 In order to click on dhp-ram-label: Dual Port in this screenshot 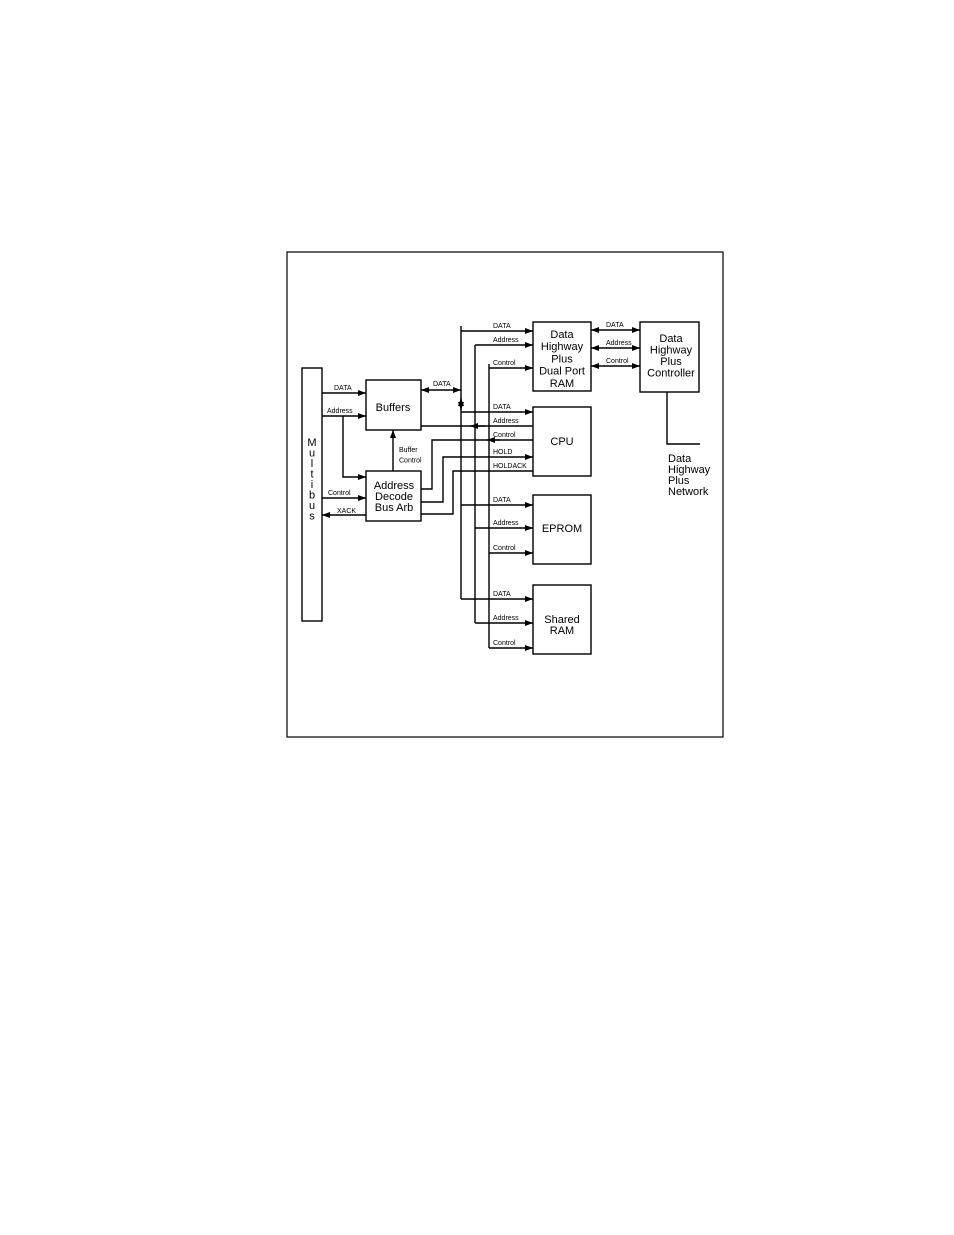, I will do `click(562, 372)`.